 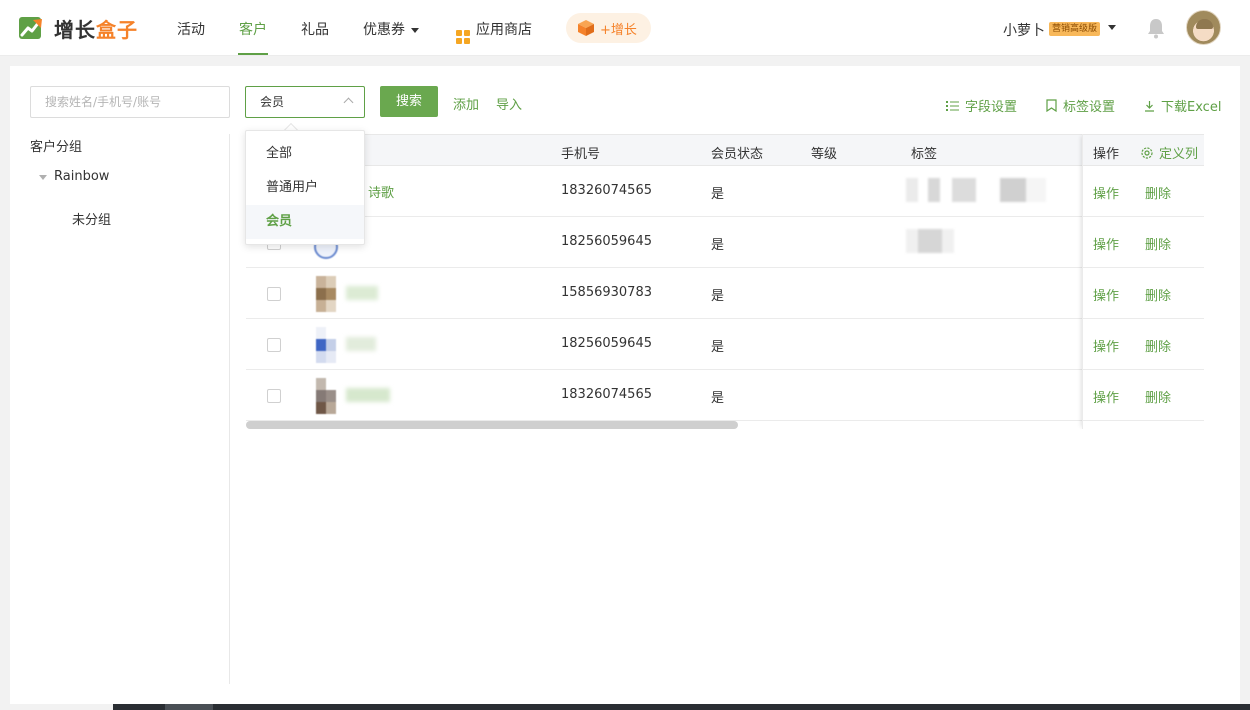 I want to click on customer-name: 诗歌, so click(x=381, y=191).